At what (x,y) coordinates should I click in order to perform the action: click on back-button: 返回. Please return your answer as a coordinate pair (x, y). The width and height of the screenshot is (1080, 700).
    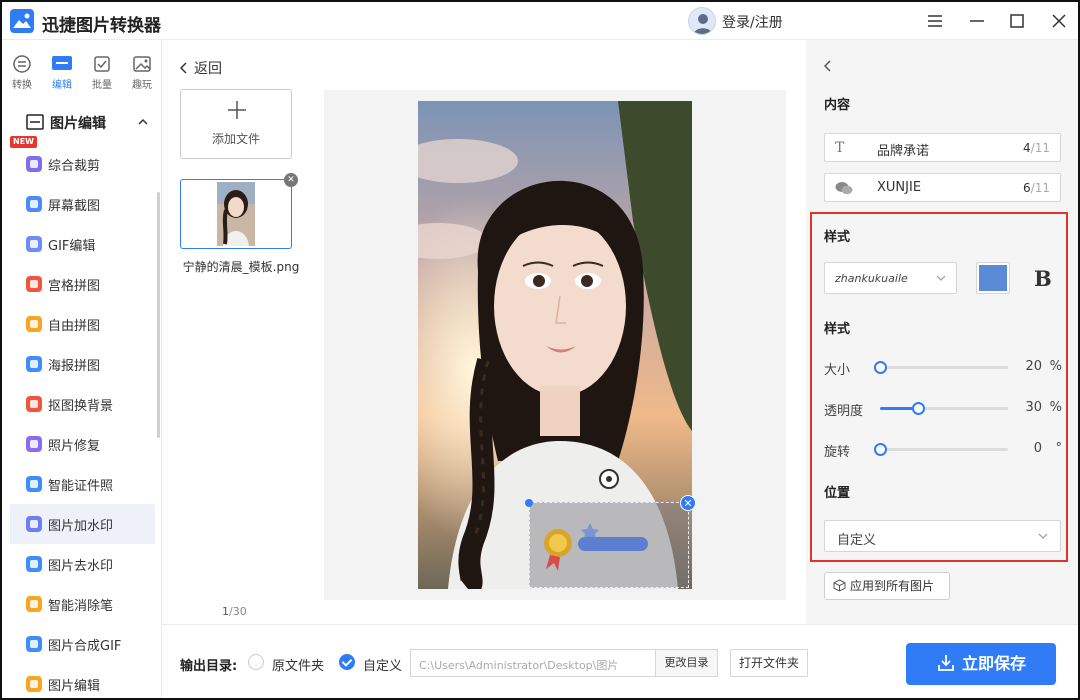
    Looking at the image, I should click on (200, 68).